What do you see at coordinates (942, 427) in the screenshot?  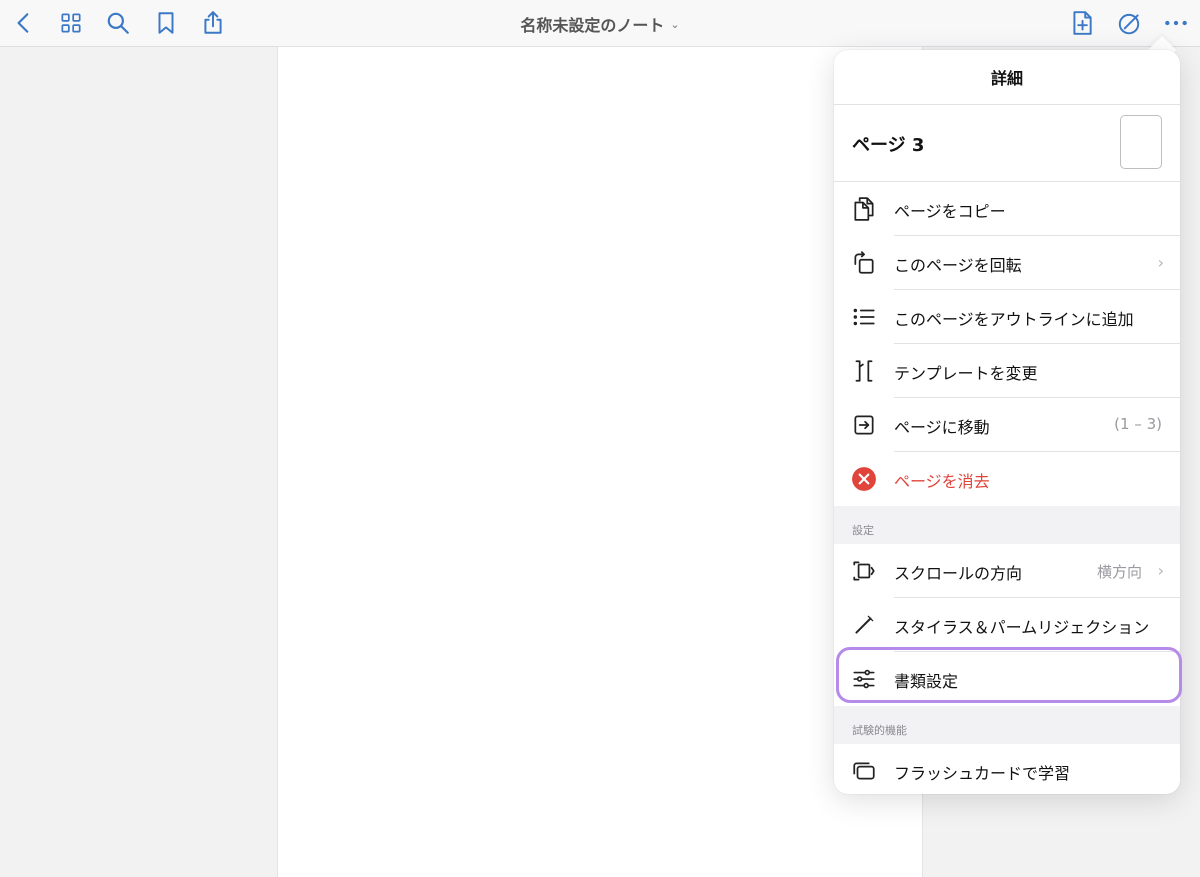 I see `go-to-page-label: ページに移動` at bounding box center [942, 427].